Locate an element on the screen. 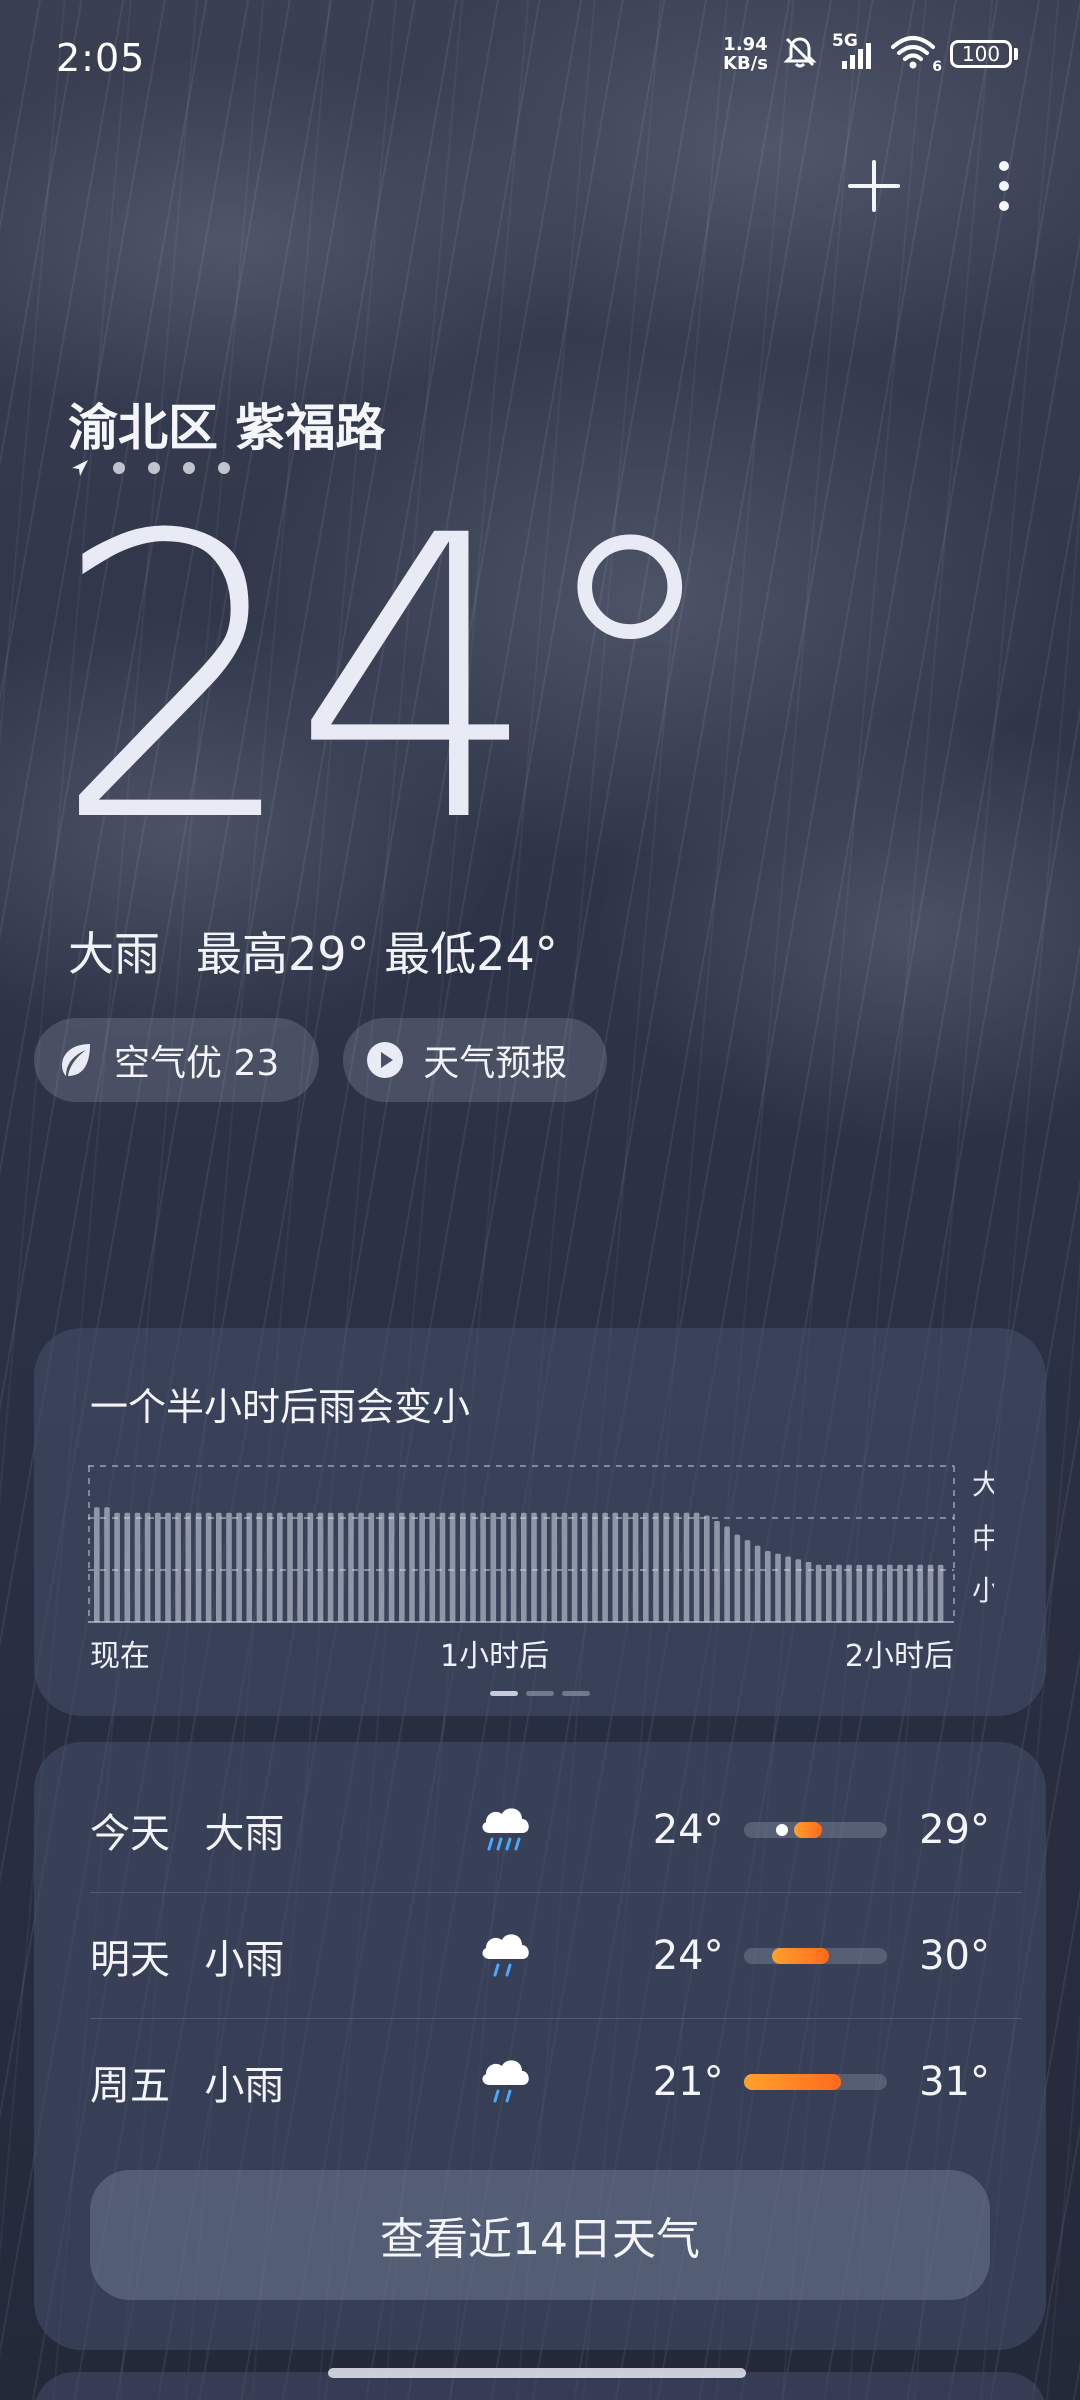 This screenshot has height=2400, width=1080. location-name: 渝北区 紫福路 is located at coordinates (226, 424).